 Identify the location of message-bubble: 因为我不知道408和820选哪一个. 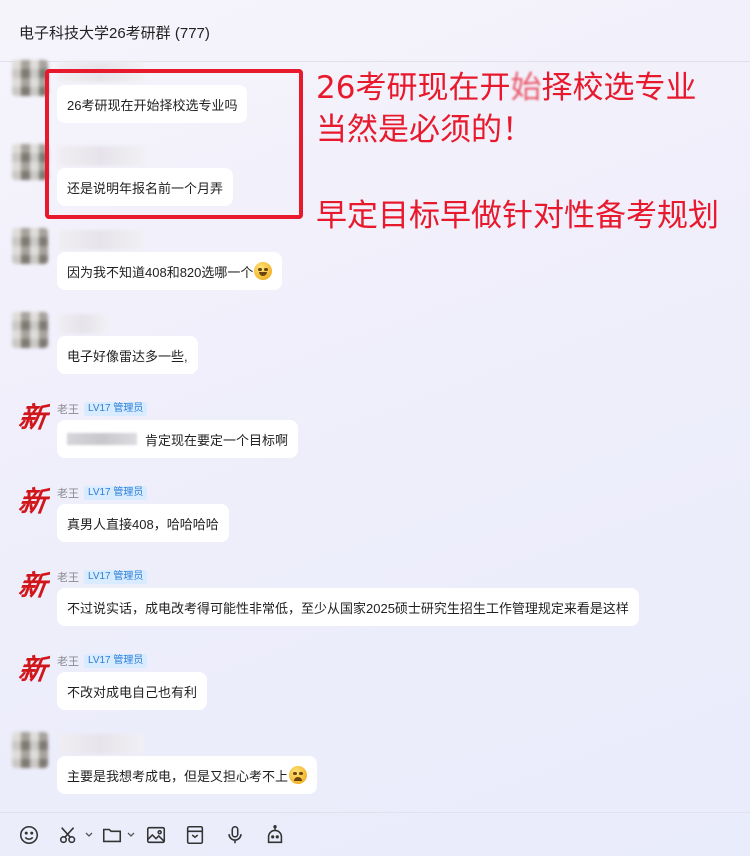
(170, 271).